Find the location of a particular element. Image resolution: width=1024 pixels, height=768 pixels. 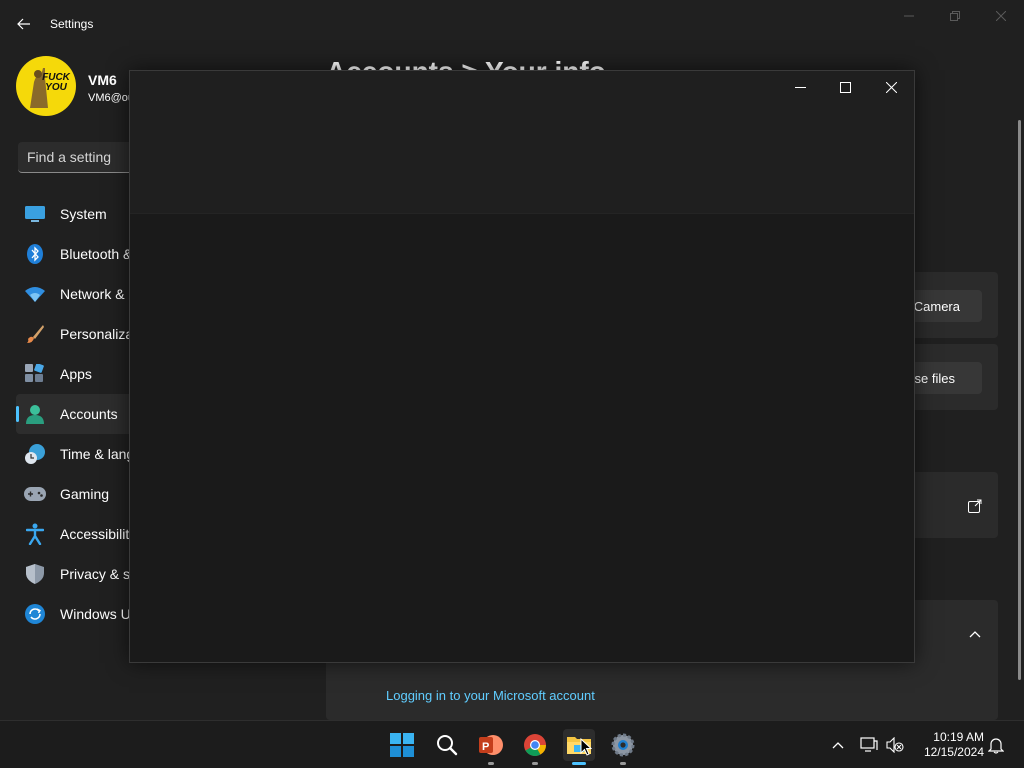

chrome-icon is located at coordinates (535, 745).